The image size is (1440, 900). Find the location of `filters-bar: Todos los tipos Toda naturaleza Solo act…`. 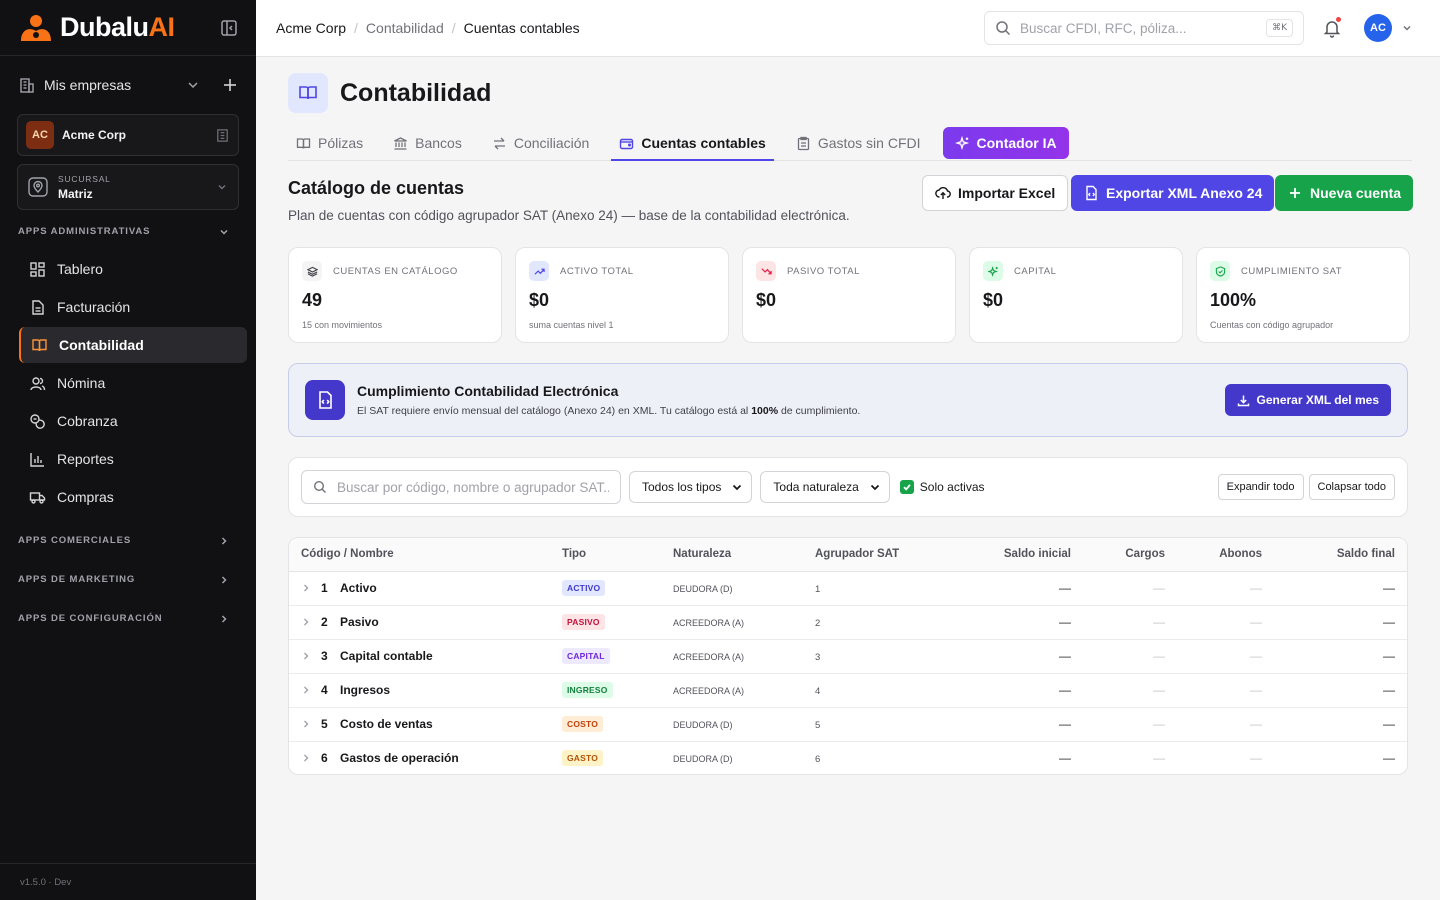

filters-bar: Todos los tipos Toda naturaleza Solo act… is located at coordinates (848, 487).